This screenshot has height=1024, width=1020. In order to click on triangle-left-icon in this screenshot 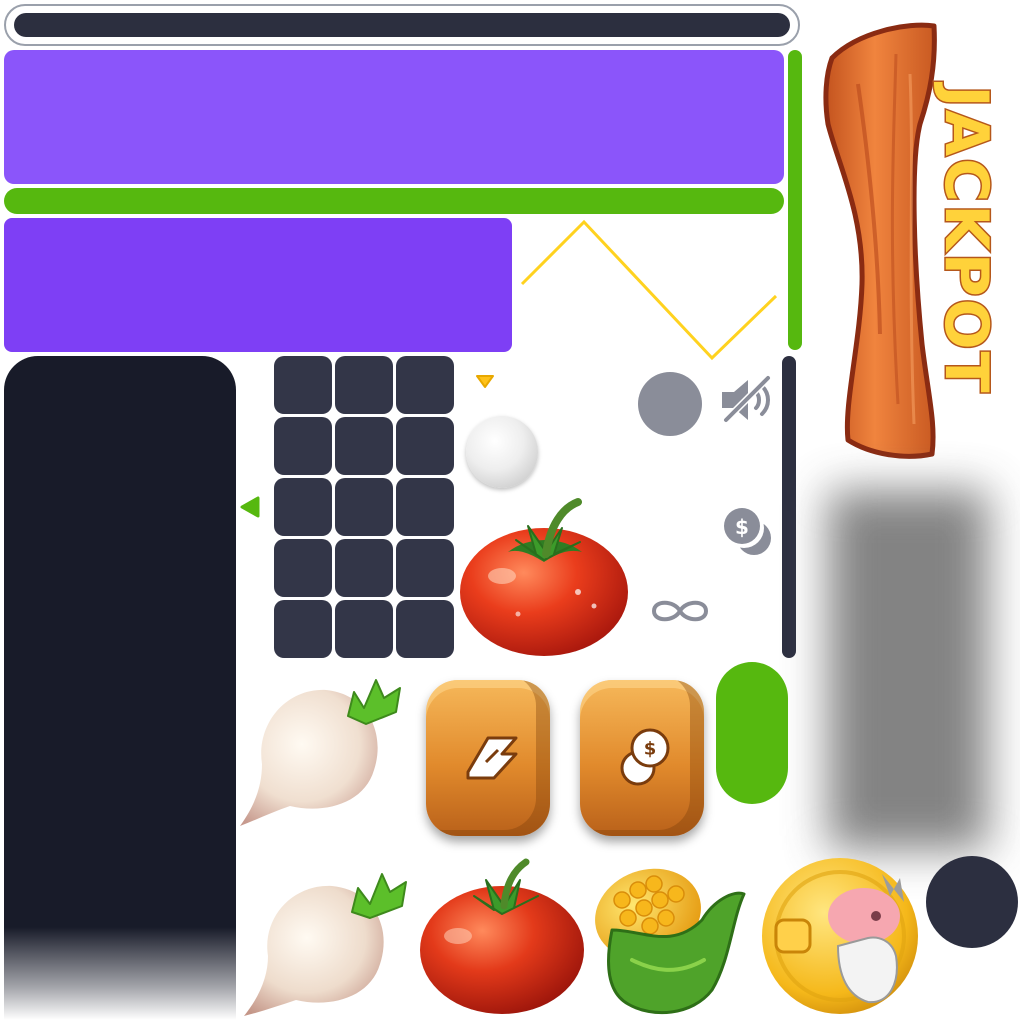, I will do `click(250, 507)`.